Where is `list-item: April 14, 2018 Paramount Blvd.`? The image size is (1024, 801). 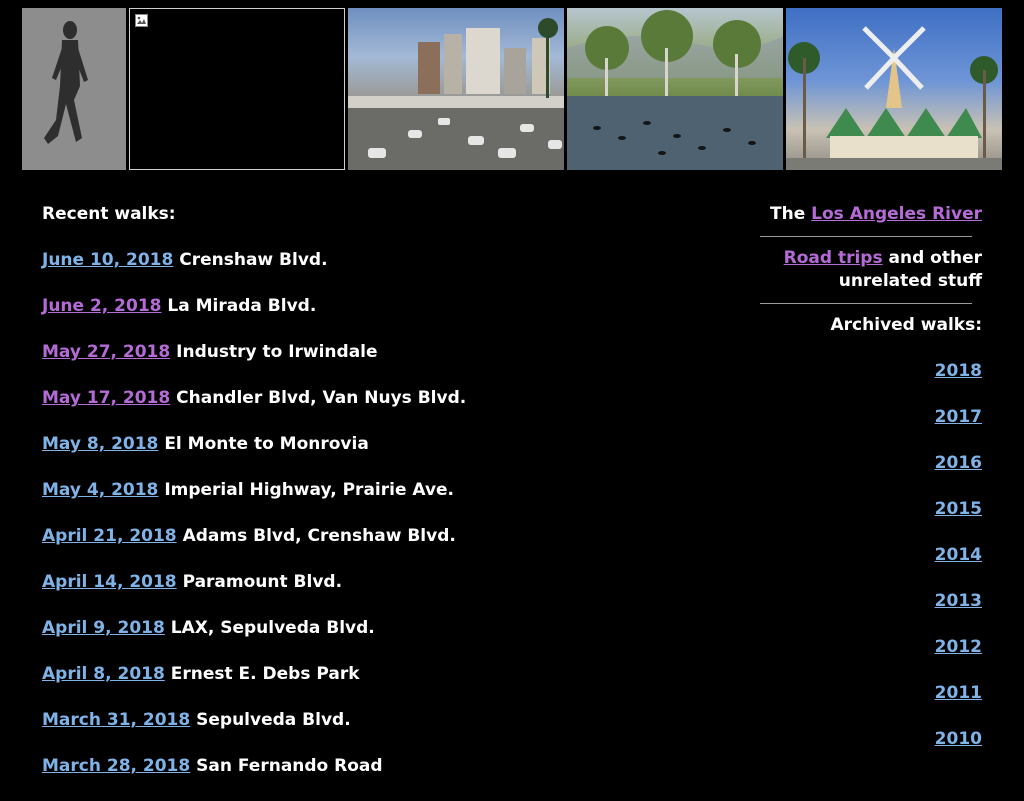
list-item: April 14, 2018 Paramount Blvd. is located at coordinates (254, 594).